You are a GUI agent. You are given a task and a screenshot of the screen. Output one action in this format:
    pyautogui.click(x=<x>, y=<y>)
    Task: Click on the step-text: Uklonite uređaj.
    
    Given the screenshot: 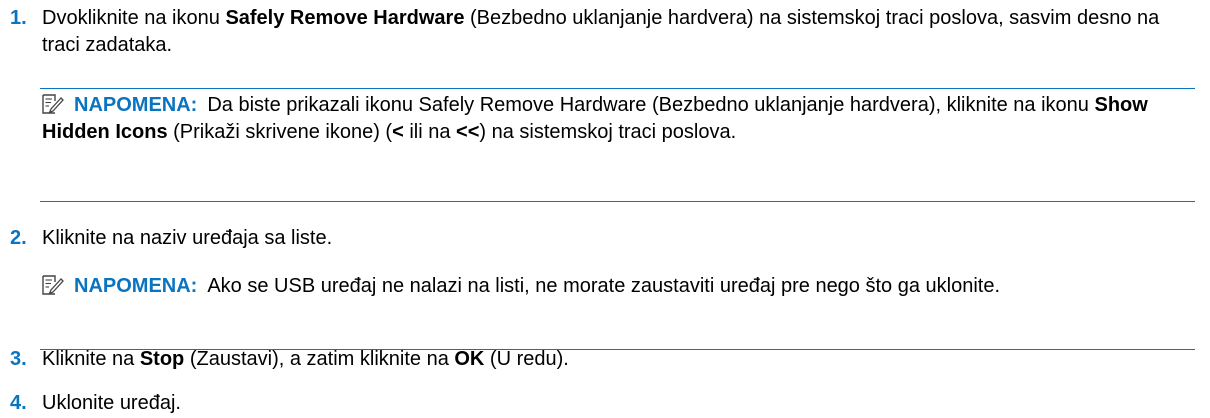 What is the action you would take?
    pyautogui.click(x=111, y=403)
    